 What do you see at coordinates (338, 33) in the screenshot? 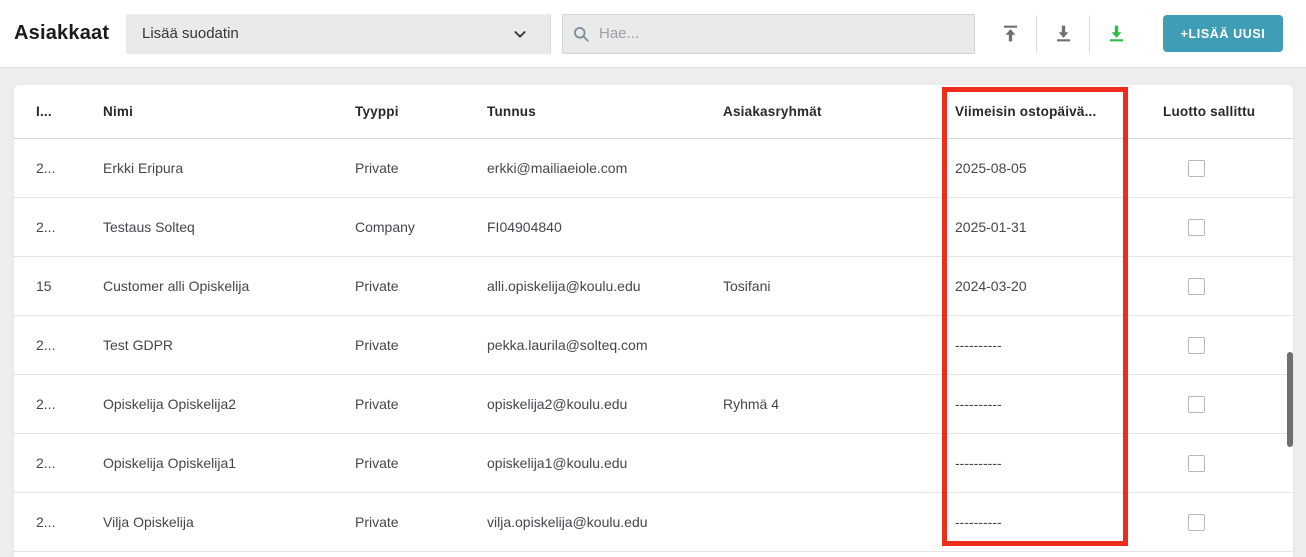
I see `filter-dropdown: Lisää suodatin` at bounding box center [338, 33].